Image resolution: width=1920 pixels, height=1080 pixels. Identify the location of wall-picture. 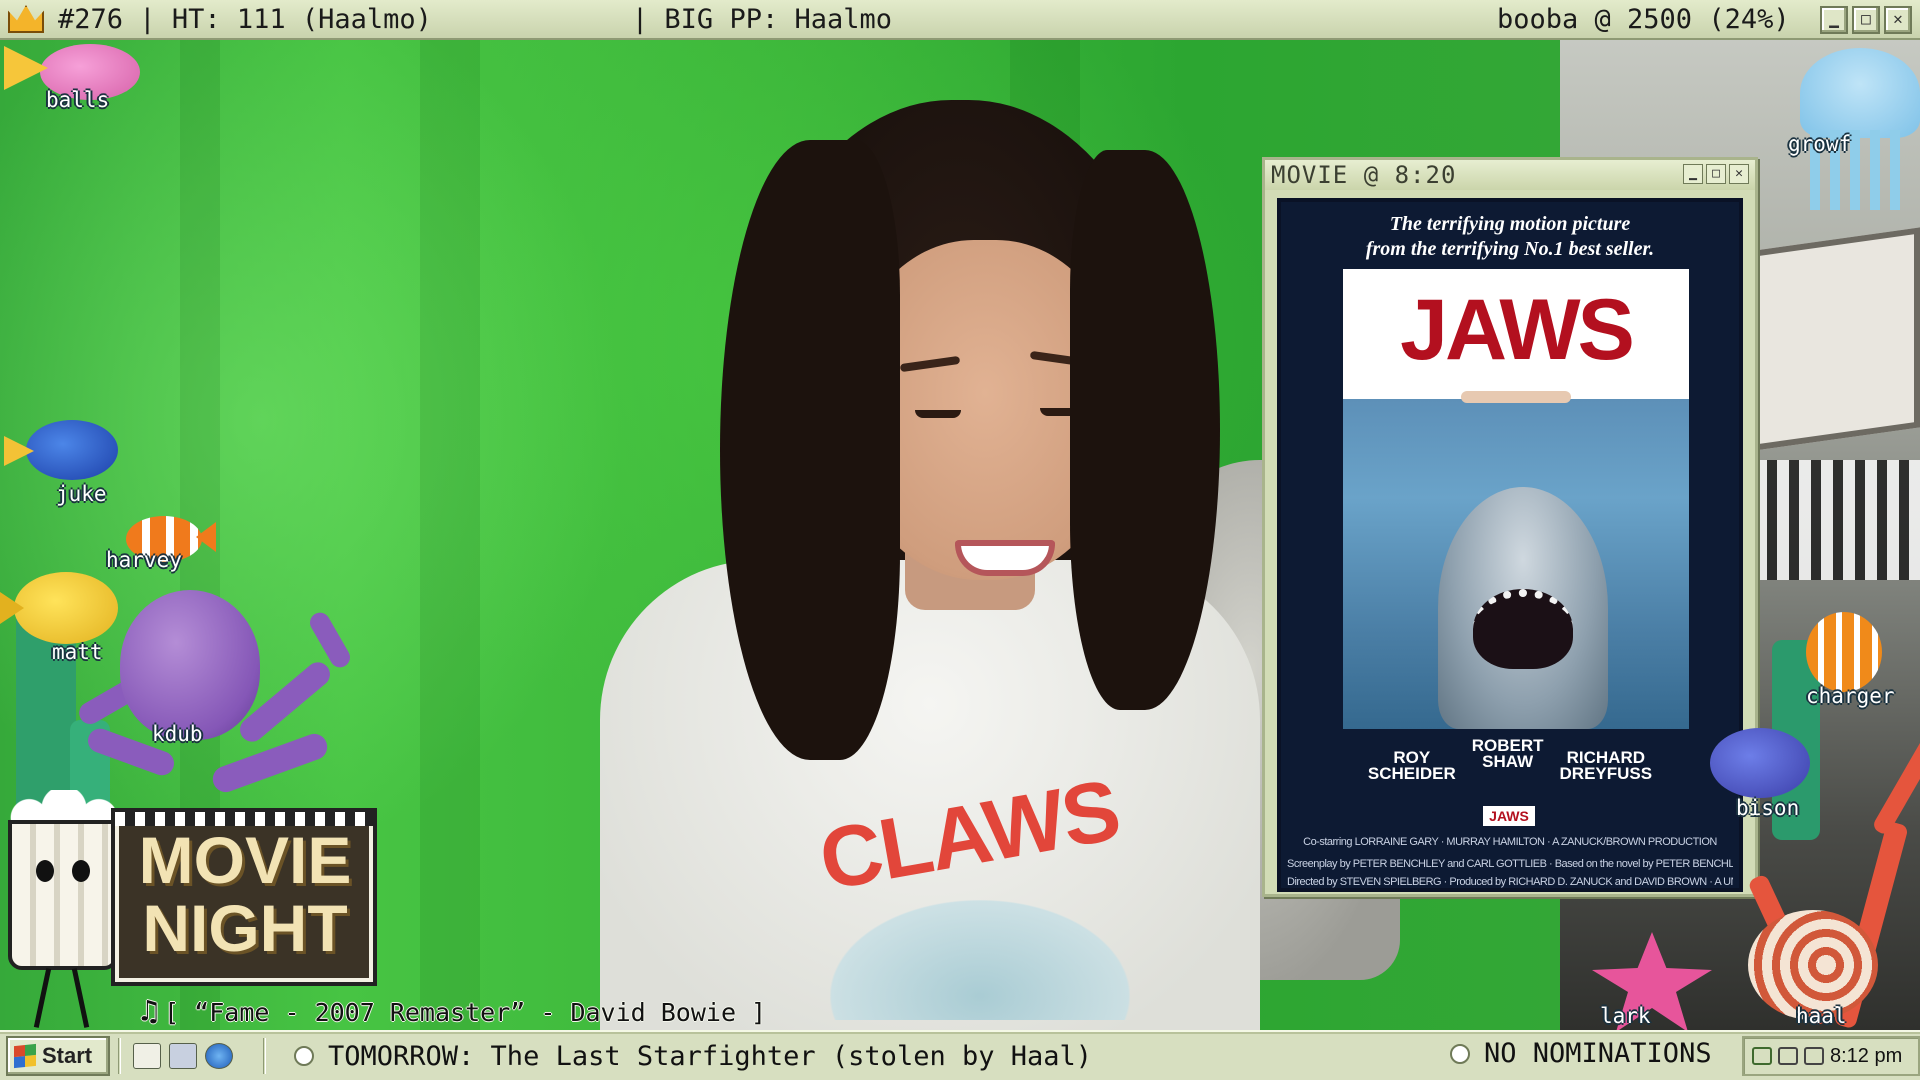
(1830, 340).